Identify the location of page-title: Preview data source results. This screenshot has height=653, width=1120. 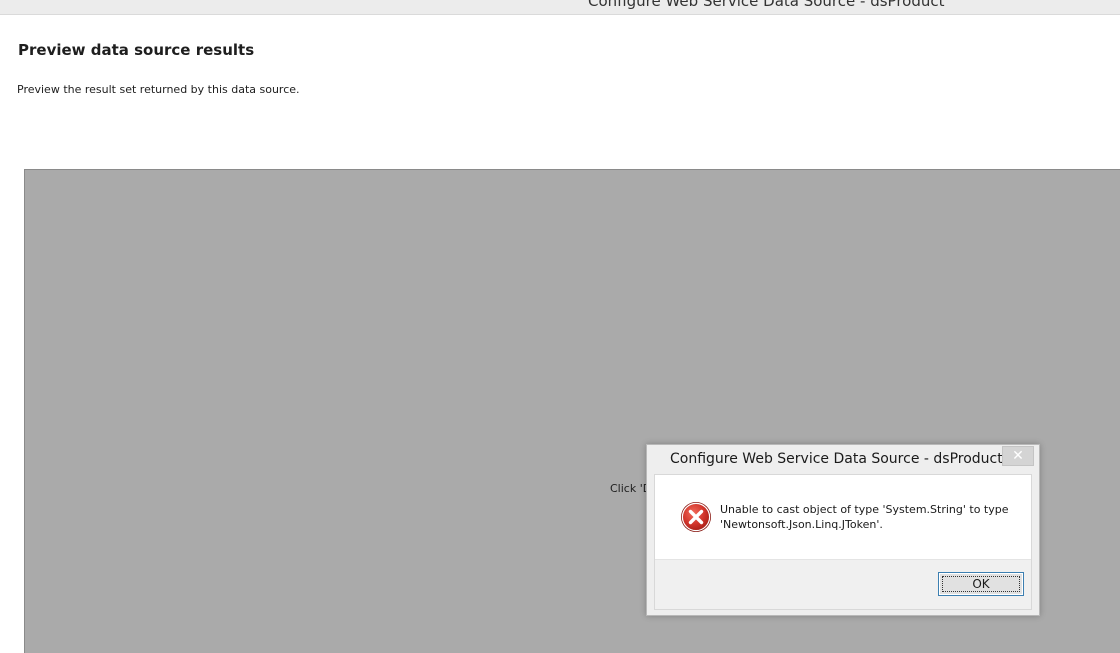
(136, 50).